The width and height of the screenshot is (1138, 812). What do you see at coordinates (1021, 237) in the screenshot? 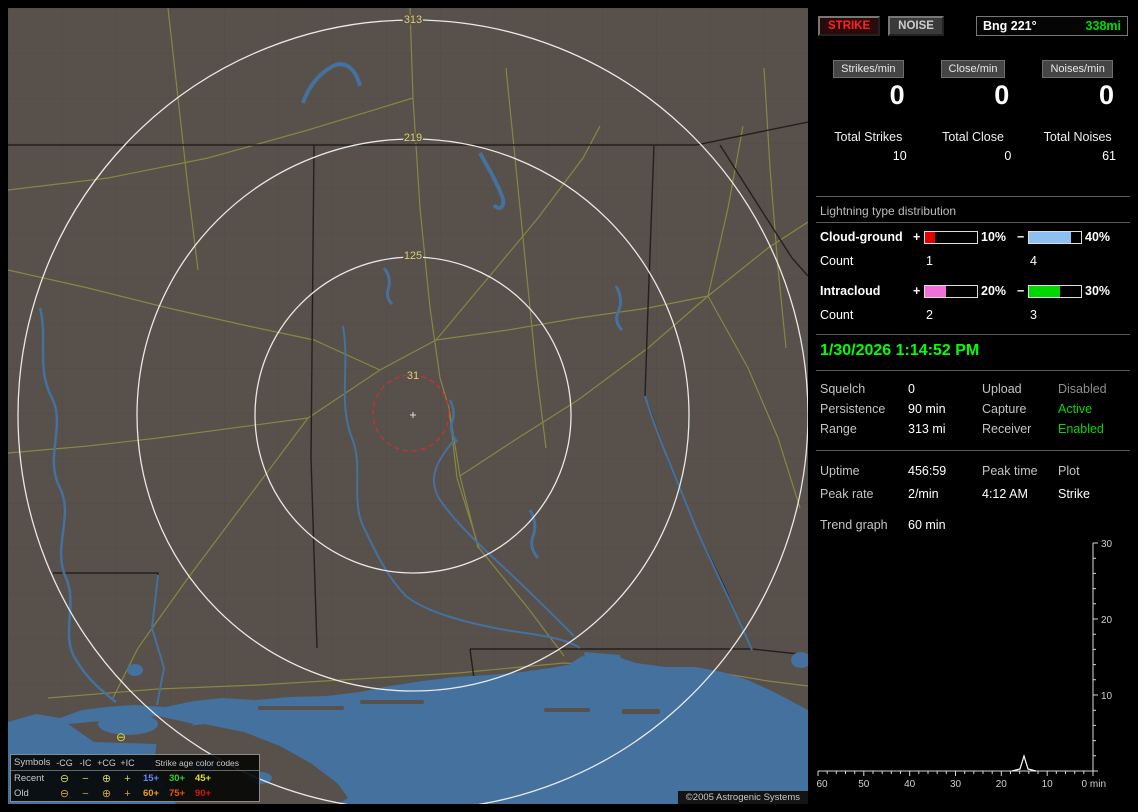
I see `minus-sign: −` at bounding box center [1021, 237].